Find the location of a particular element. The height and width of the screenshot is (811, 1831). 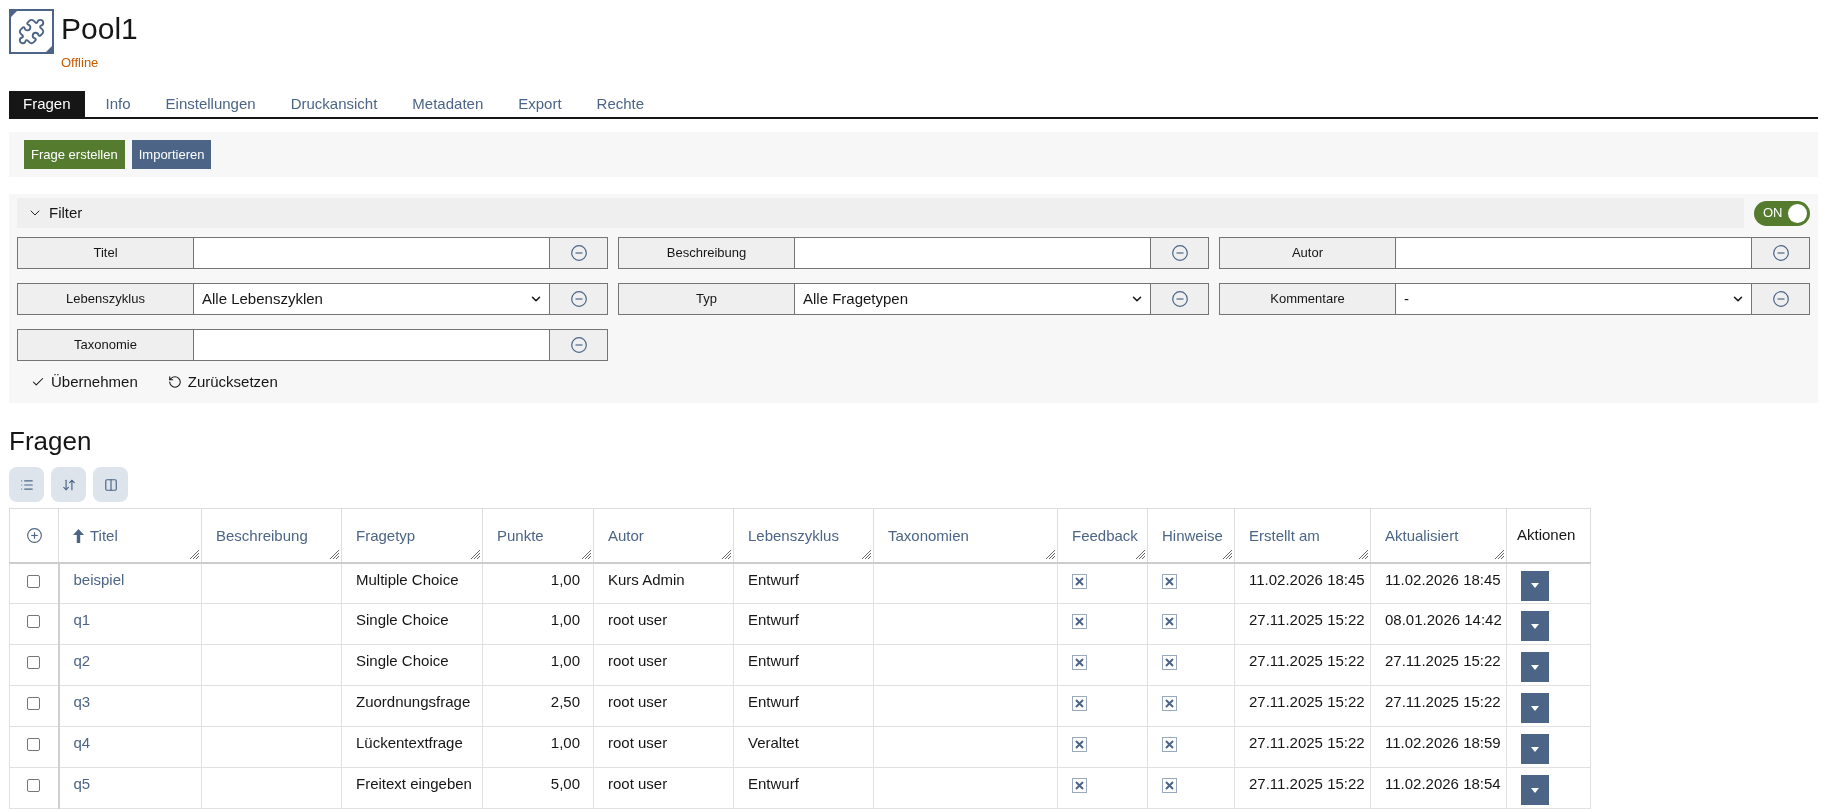

list-icon is located at coordinates (26, 484).